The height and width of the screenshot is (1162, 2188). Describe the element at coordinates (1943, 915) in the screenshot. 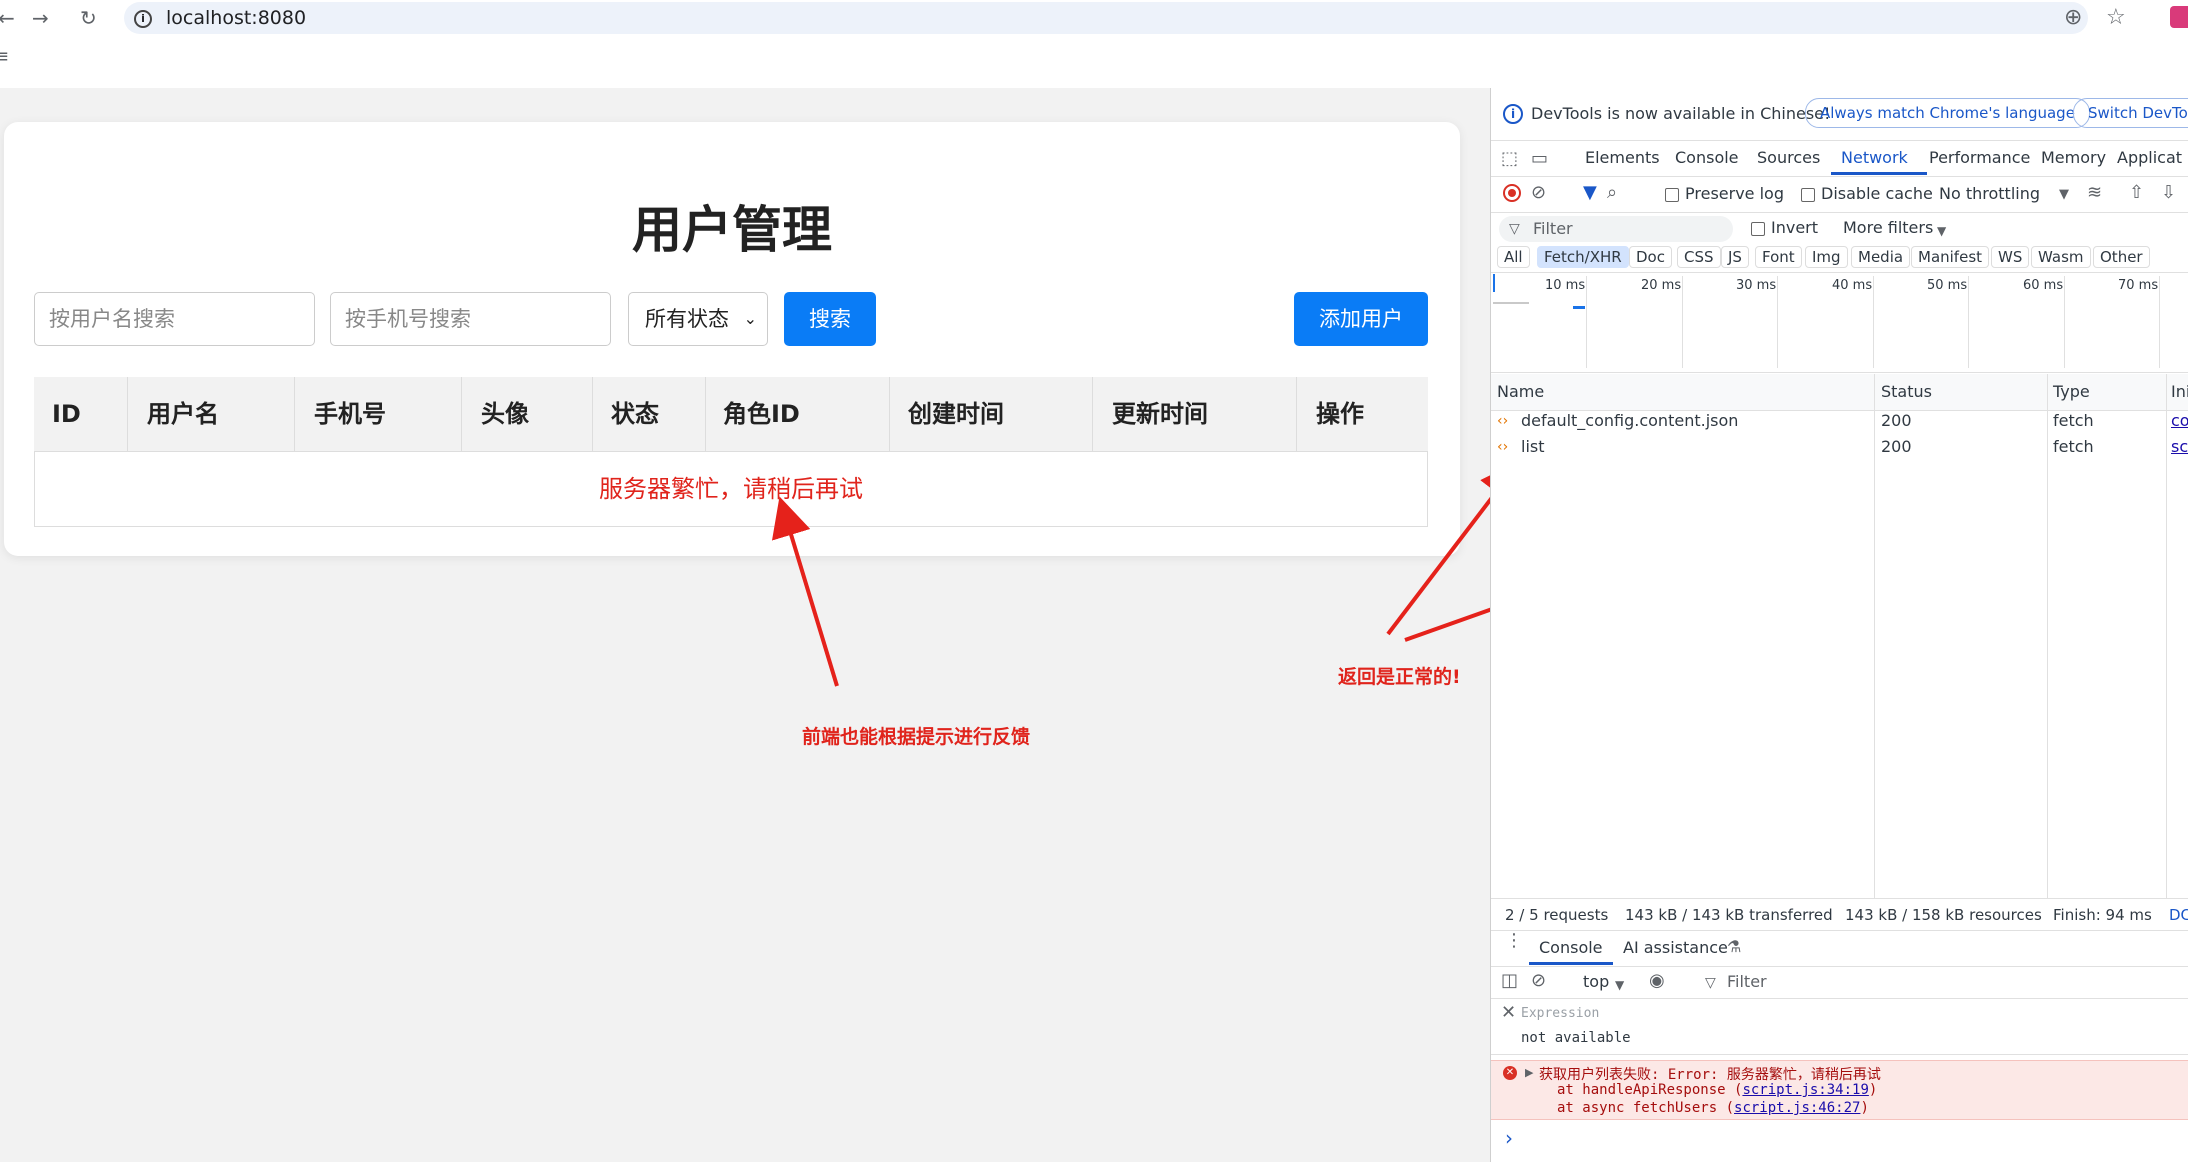

I see `summary-resources: 143 kB / 158 kB resources` at that location.